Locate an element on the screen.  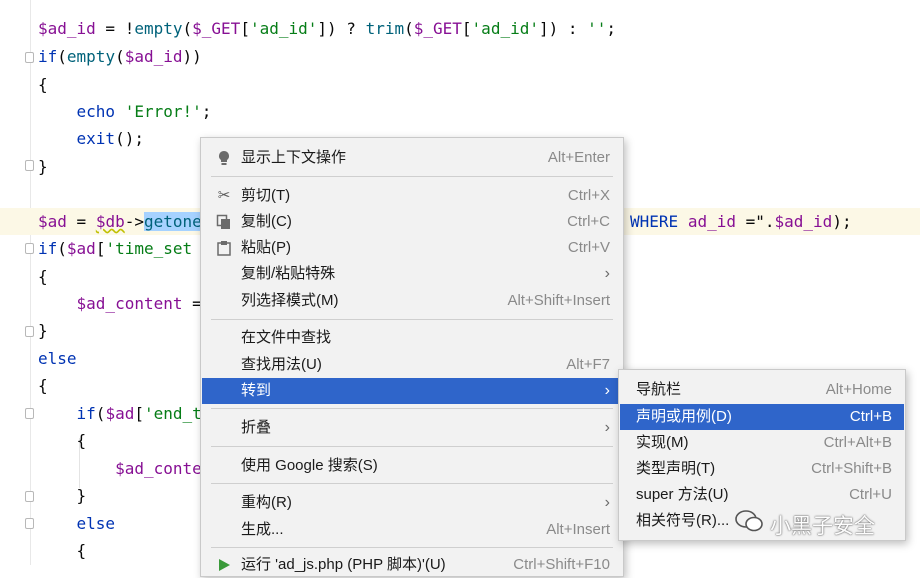
menu-item-find-in-files: 在文件中查找 is located at coordinates (412, 338).